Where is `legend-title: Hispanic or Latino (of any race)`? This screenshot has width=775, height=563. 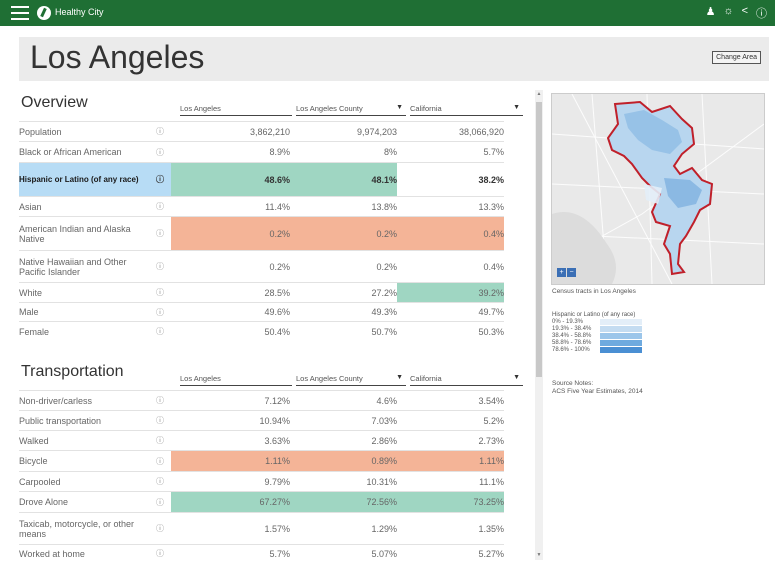 legend-title: Hispanic or Latino (of any race) is located at coordinates (594, 315).